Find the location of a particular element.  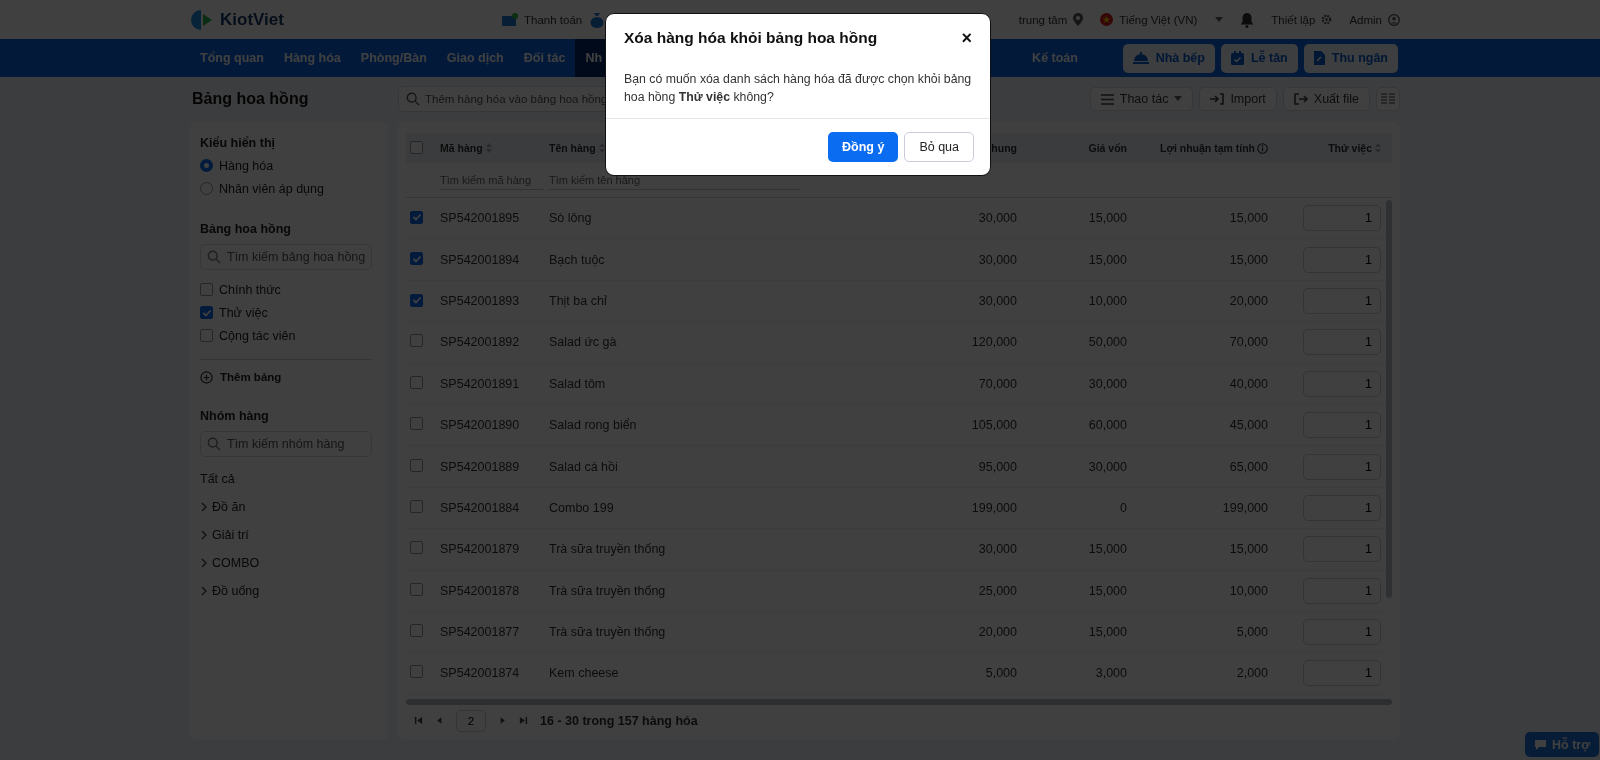

cancel-button: Bỏ qua is located at coordinates (939, 147).